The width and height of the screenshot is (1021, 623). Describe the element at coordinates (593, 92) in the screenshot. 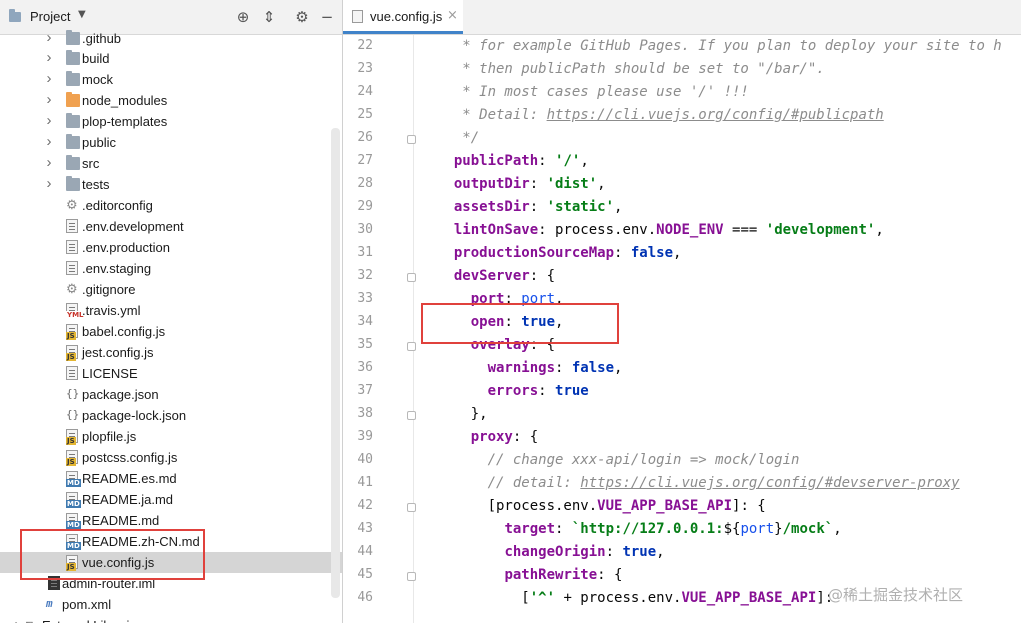

I see `code-line: * In most cases please use '/' !!!` at that location.